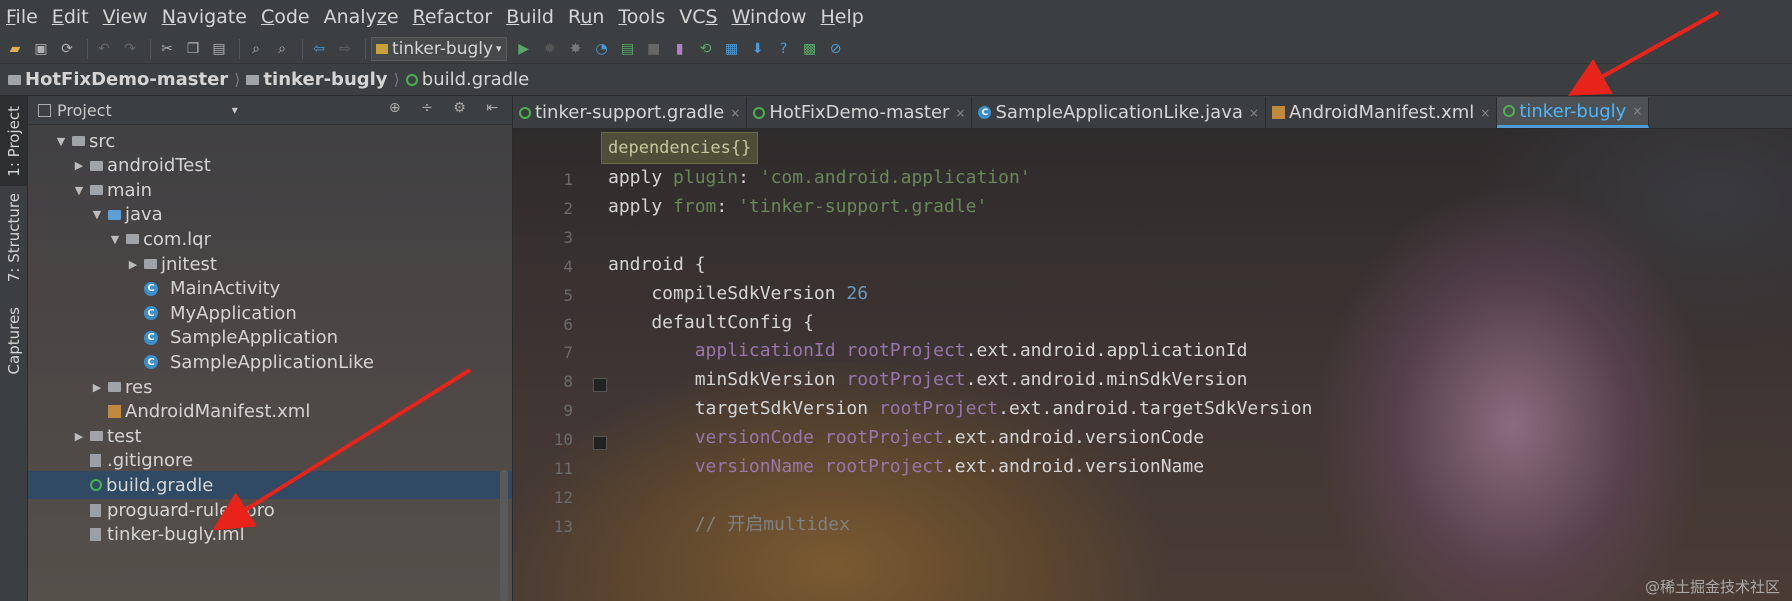  I want to click on code-line: // 开启multidex, so click(729, 525).